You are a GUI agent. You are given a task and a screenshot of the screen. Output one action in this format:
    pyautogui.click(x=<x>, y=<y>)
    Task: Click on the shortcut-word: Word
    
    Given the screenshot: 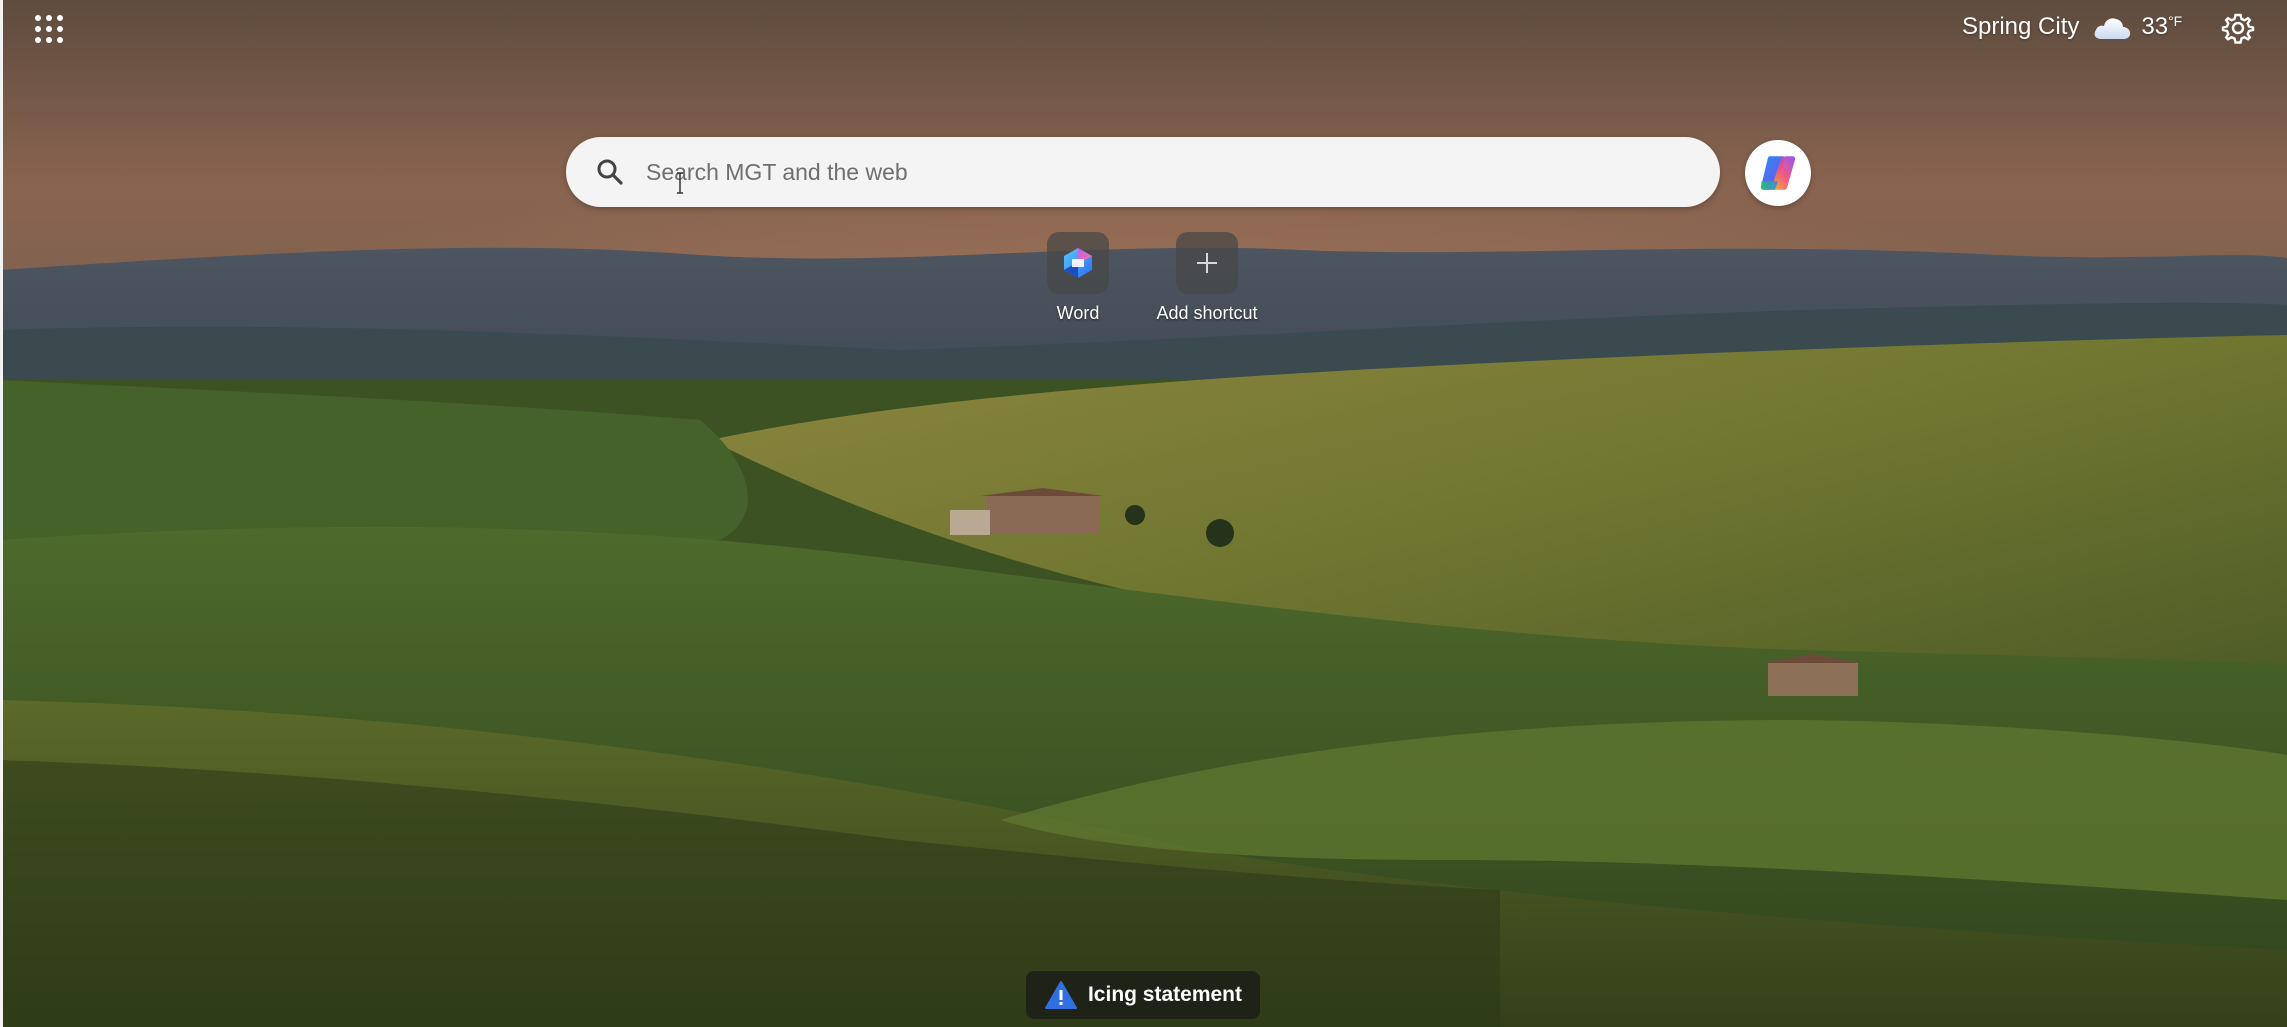 What is the action you would take?
    pyautogui.click(x=1078, y=278)
    